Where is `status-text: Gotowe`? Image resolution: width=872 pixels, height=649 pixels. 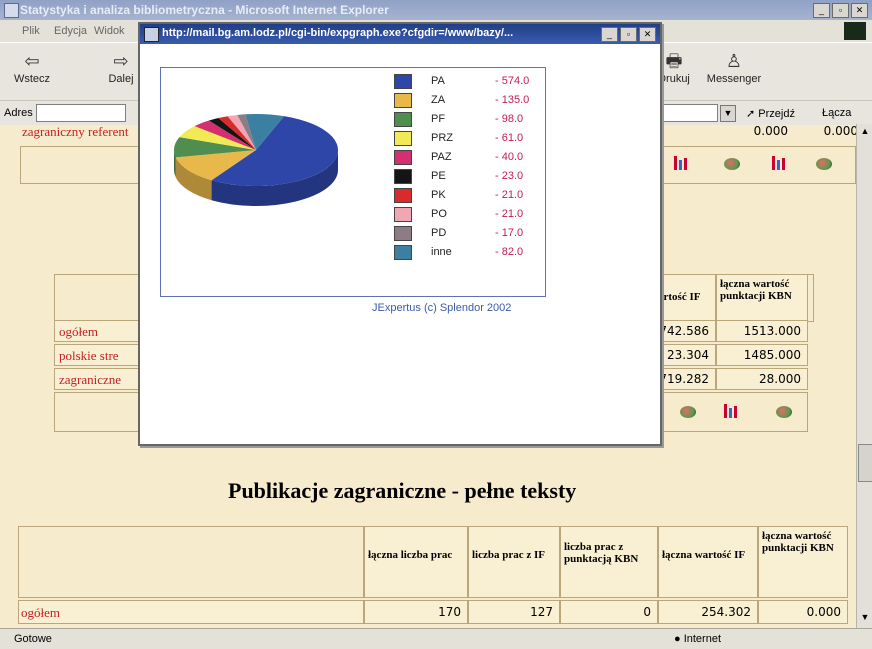 status-text: Gotowe is located at coordinates (33, 639).